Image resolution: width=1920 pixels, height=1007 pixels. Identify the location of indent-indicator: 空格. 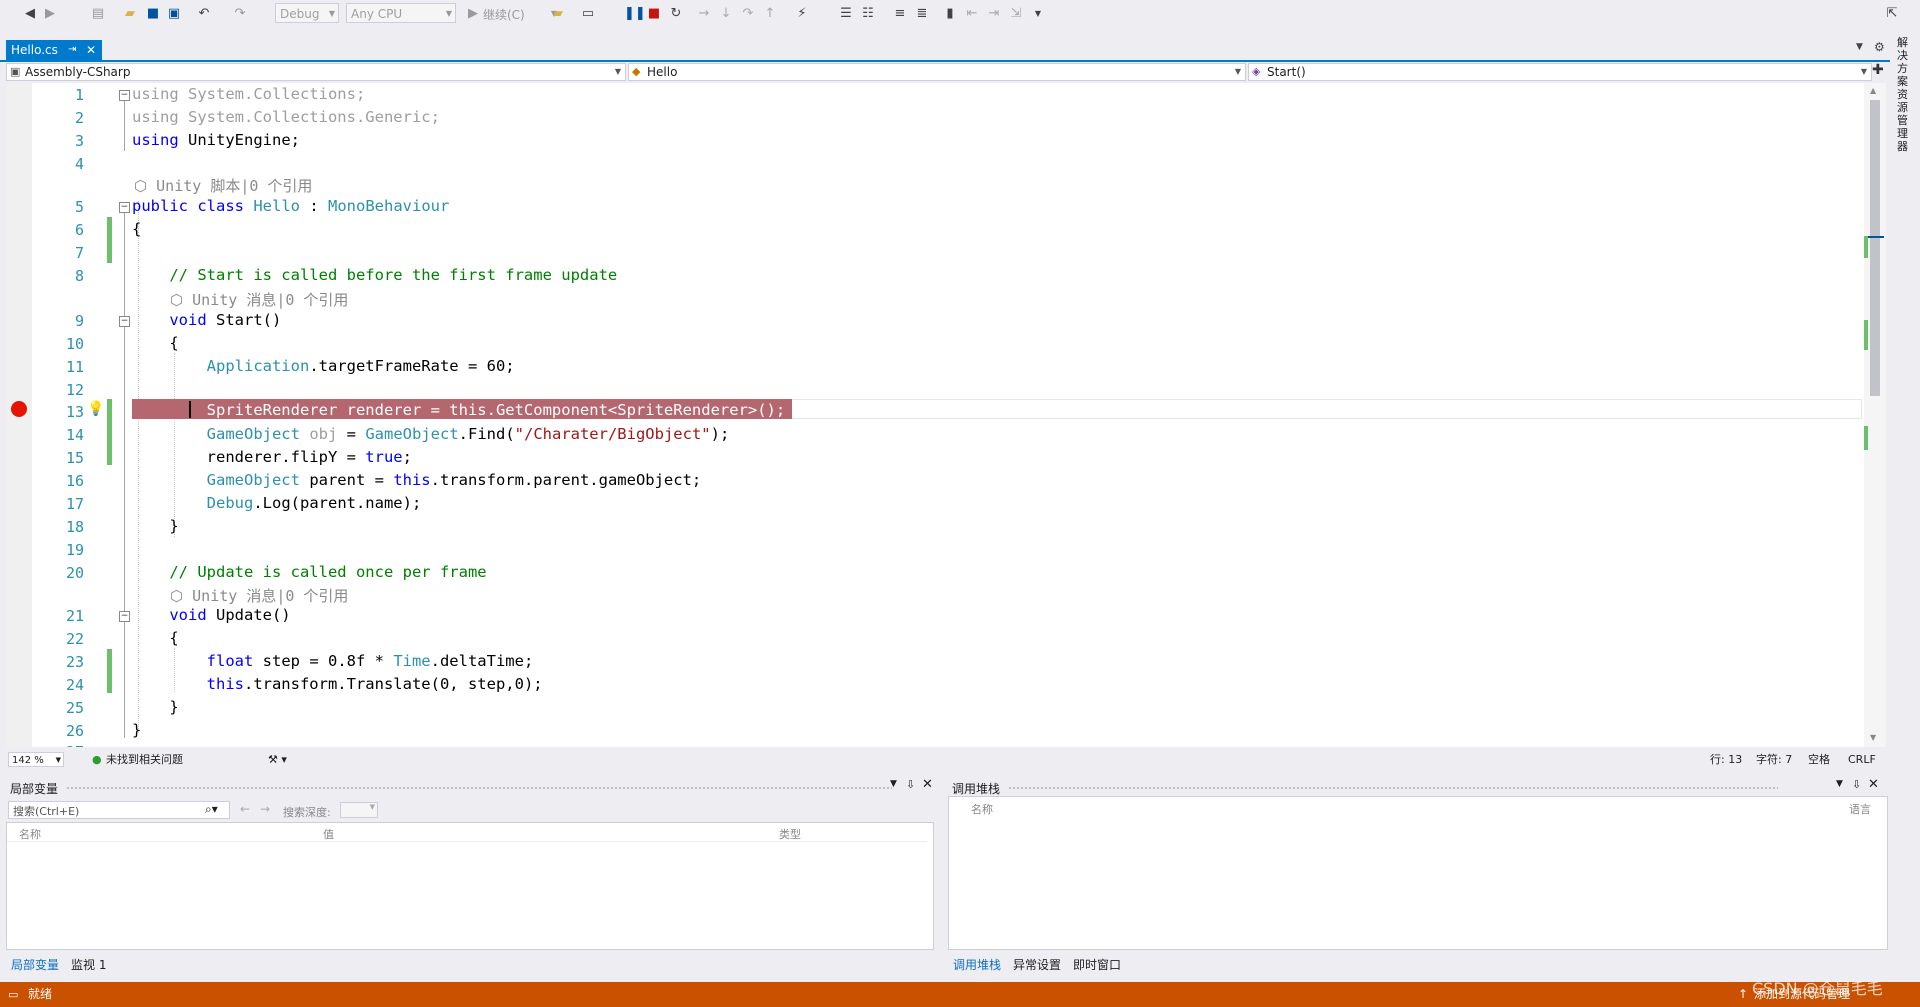
(1819, 760).